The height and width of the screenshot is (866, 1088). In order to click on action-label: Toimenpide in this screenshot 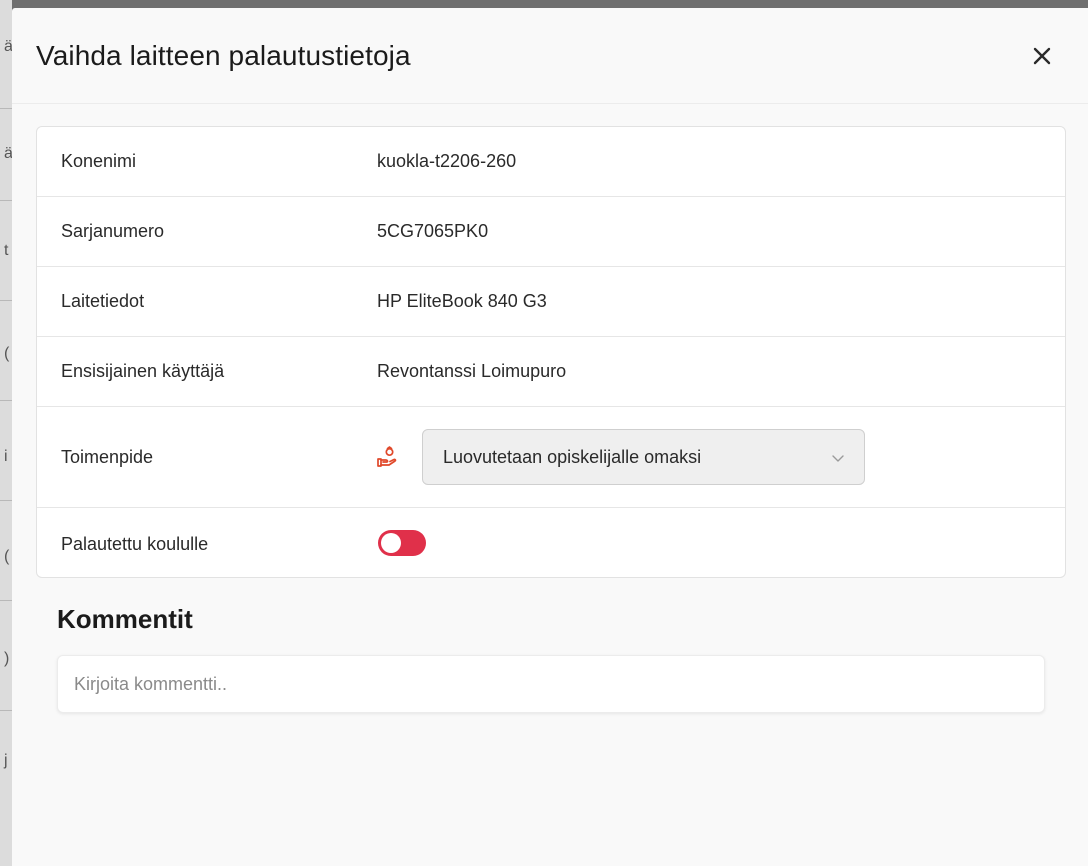, I will do `click(107, 456)`.